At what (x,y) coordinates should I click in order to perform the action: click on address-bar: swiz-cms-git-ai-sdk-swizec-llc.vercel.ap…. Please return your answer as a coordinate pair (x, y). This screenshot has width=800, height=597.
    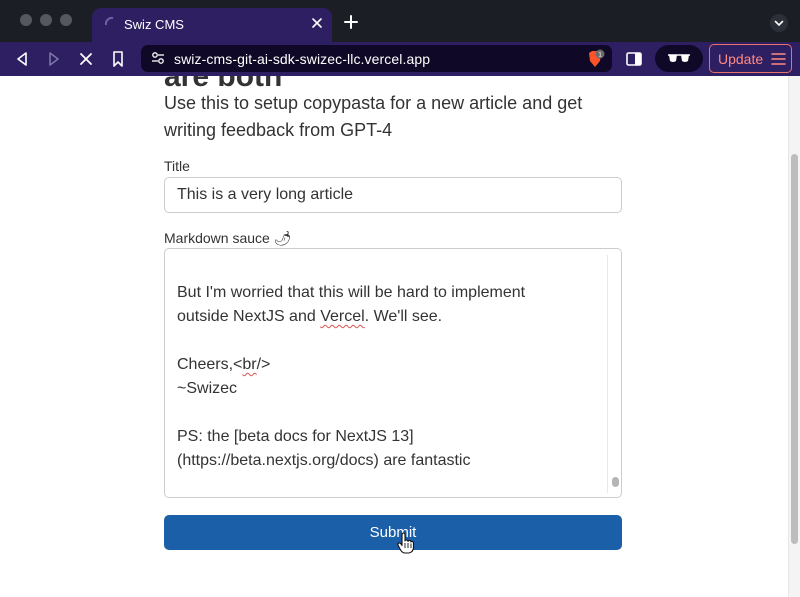
    Looking at the image, I should click on (376, 58).